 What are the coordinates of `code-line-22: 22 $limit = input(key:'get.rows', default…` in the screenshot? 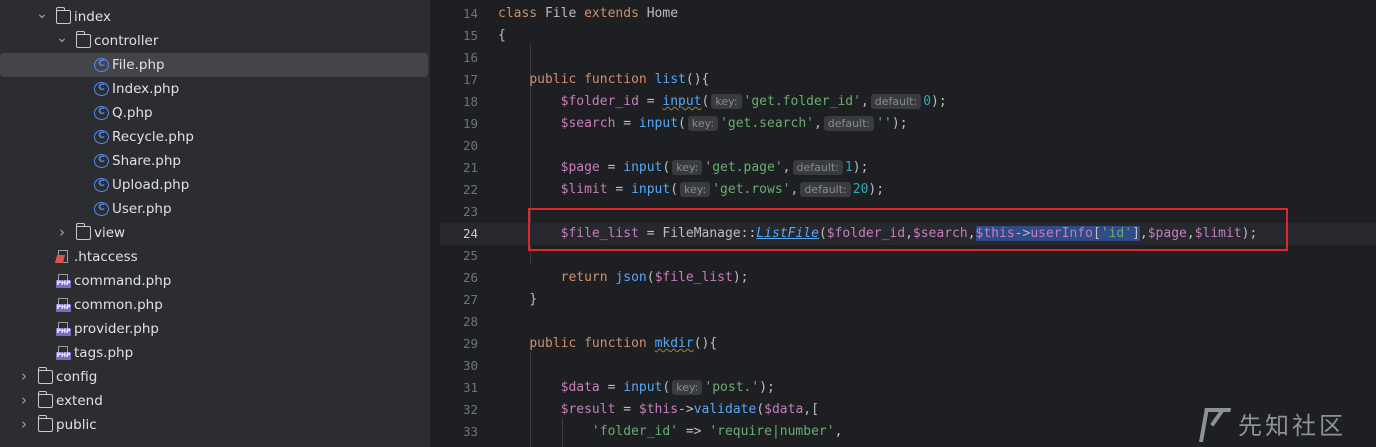 It's located at (908, 190).